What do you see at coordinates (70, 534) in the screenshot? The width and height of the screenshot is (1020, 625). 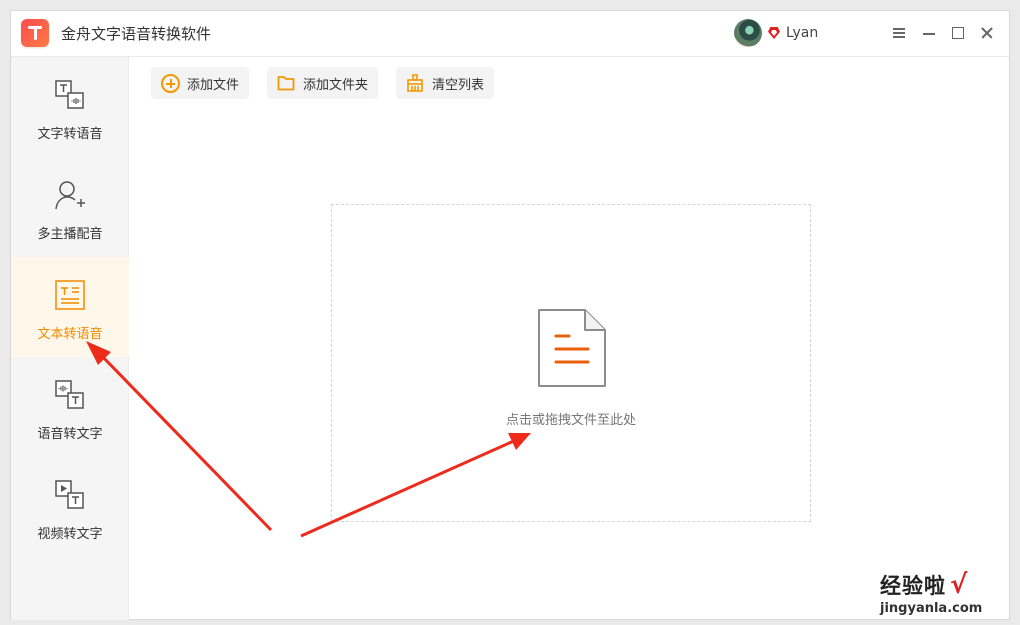 I see `sidebar-item-label: 视频转文字` at bounding box center [70, 534].